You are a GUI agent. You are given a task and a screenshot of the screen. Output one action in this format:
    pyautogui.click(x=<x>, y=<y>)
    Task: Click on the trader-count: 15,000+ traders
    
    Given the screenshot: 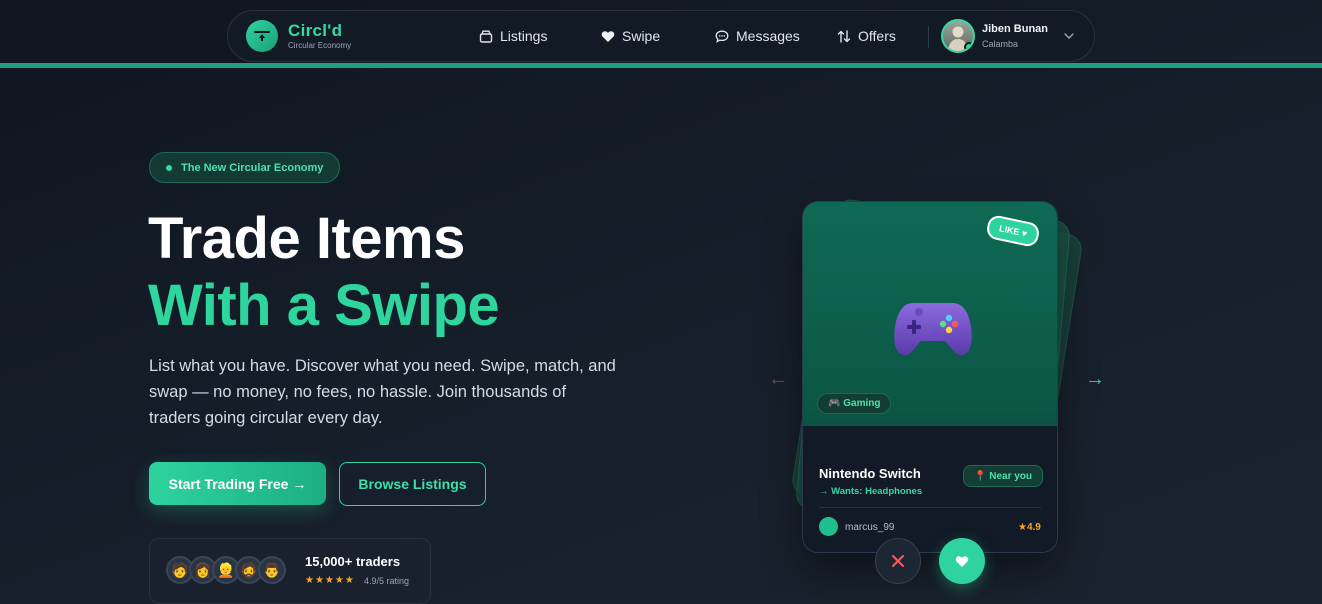 What is the action you would take?
    pyautogui.click(x=353, y=561)
    